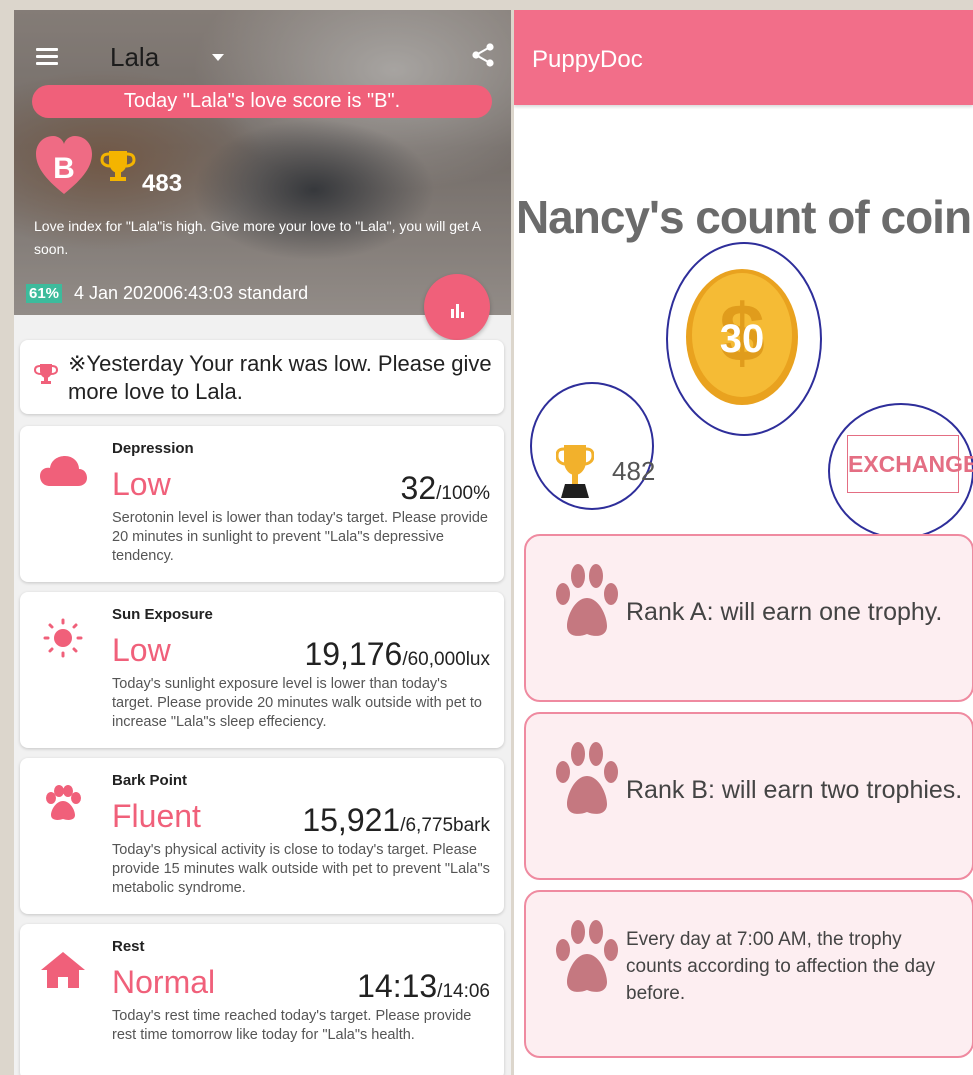 The image size is (973, 1075). Describe the element at coordinates (63, 471) in the screenshot. I see `cloud-icon` at that location.